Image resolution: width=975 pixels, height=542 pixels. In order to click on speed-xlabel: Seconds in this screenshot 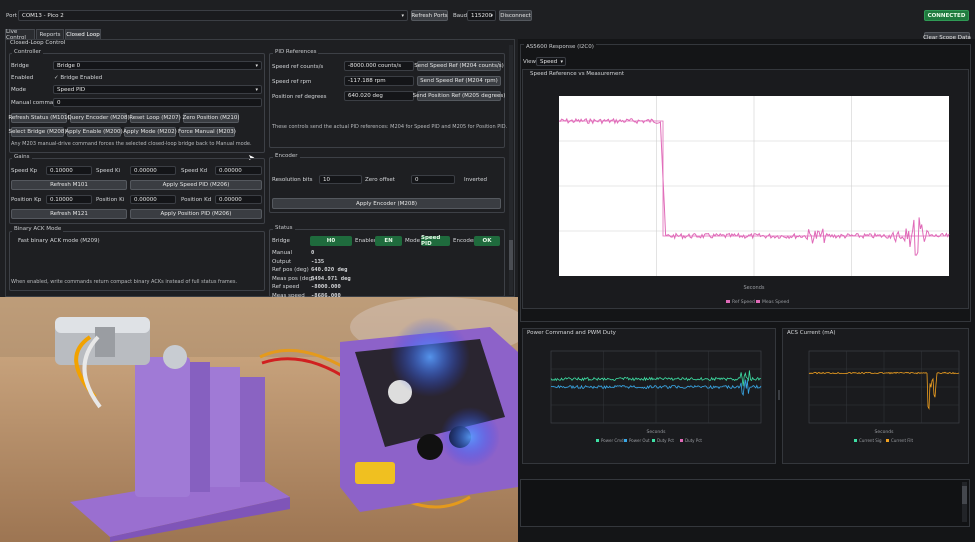, I will do `click(753, 288)`.